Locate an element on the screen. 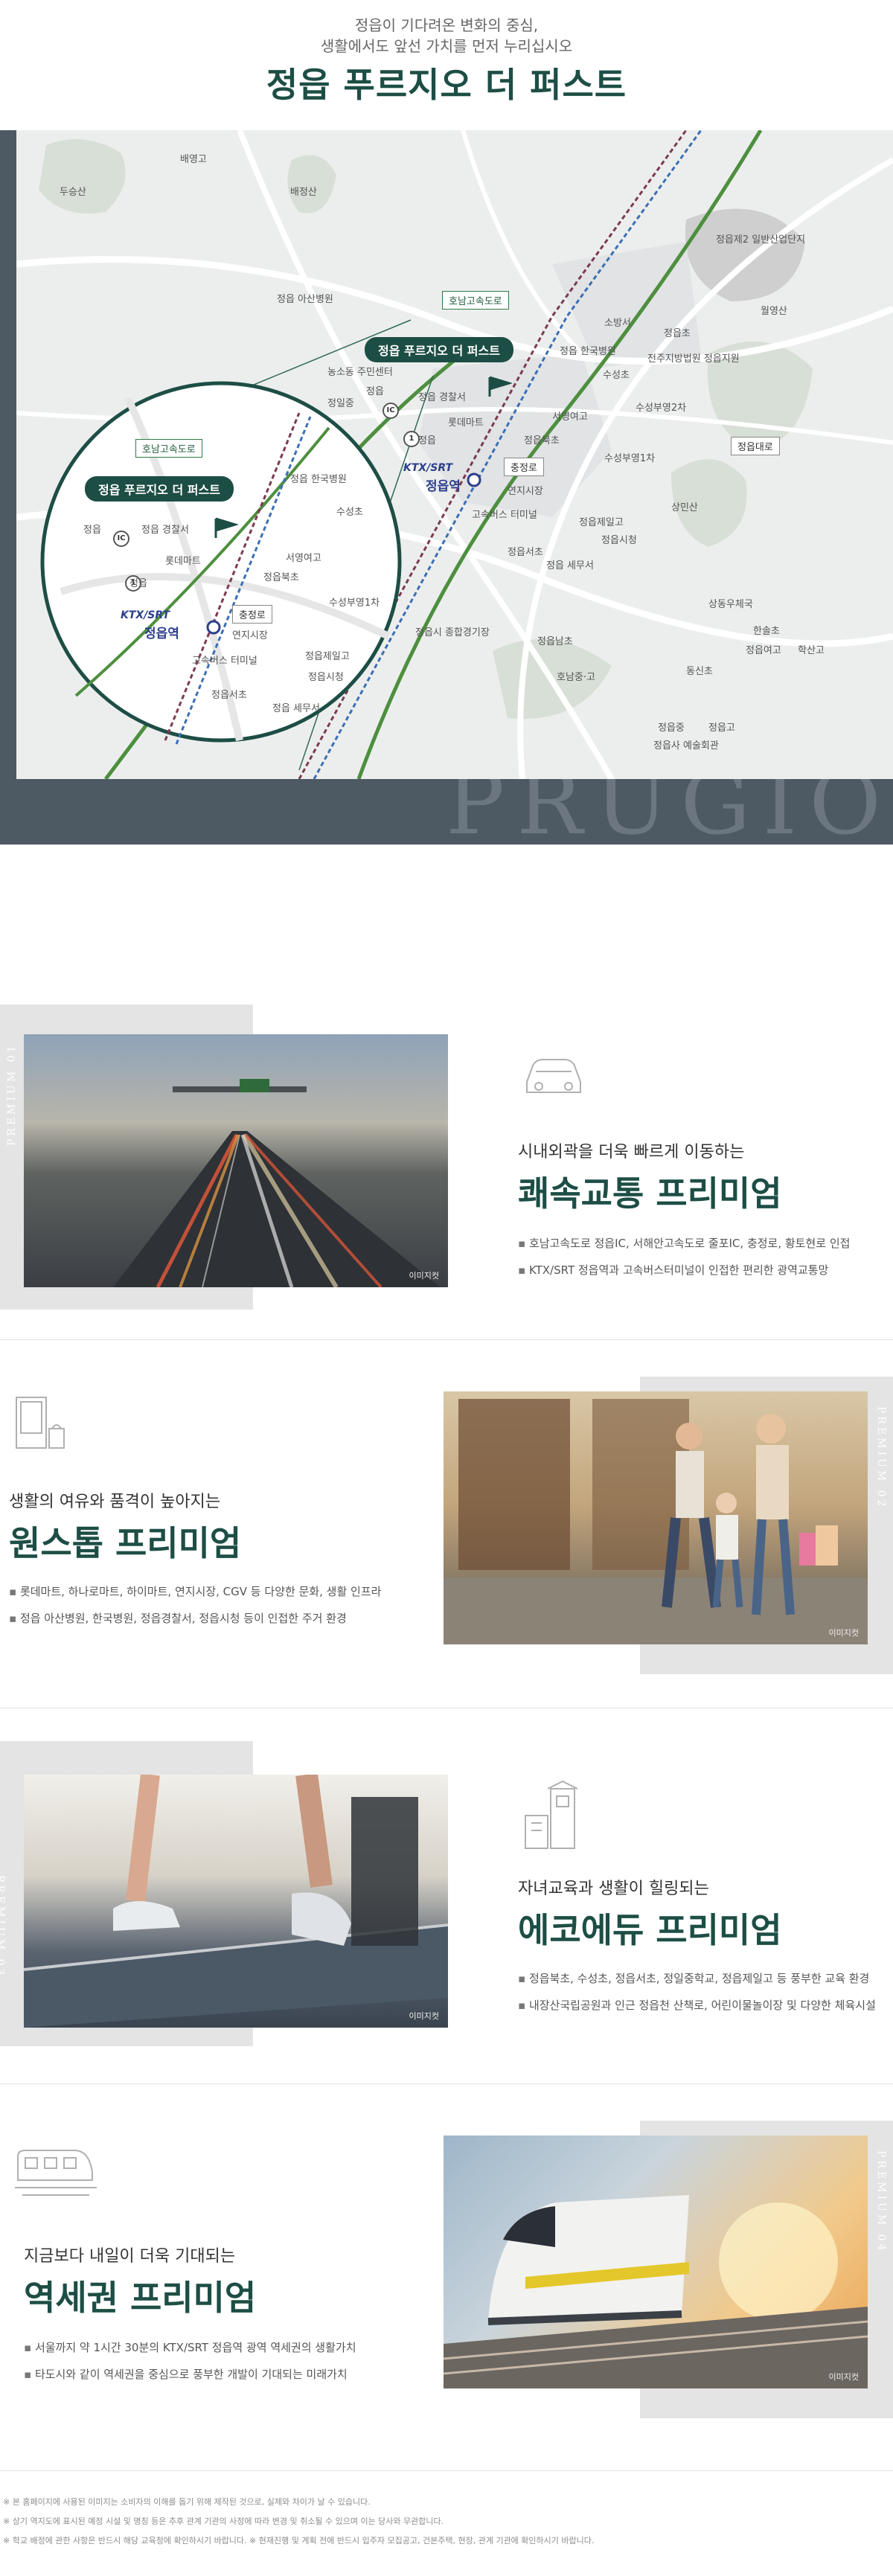  map-label: 소방서 is located at coordinates (617, 323).